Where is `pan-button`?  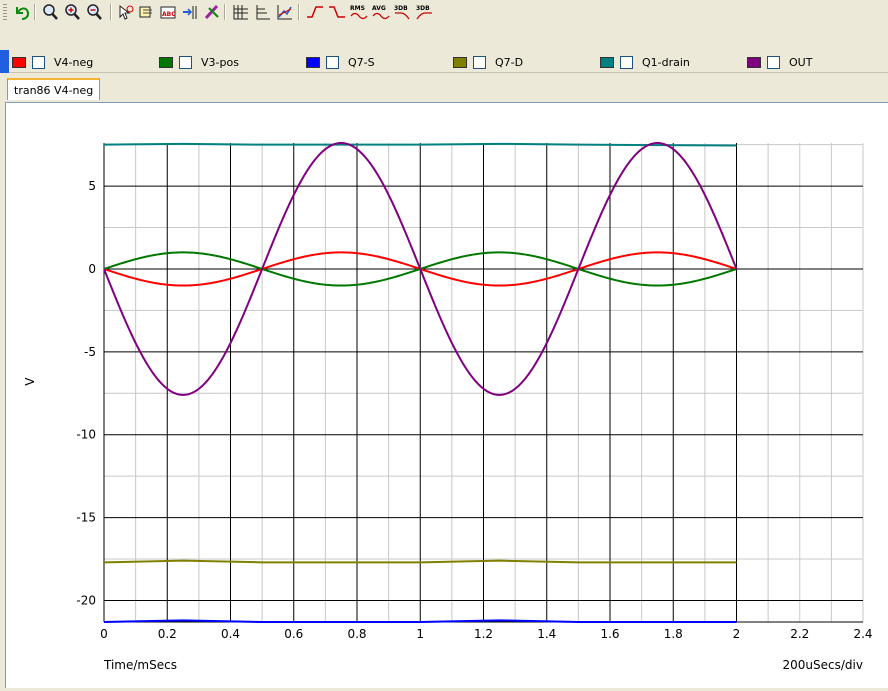 pan-button is located at coordinates (146, 12).